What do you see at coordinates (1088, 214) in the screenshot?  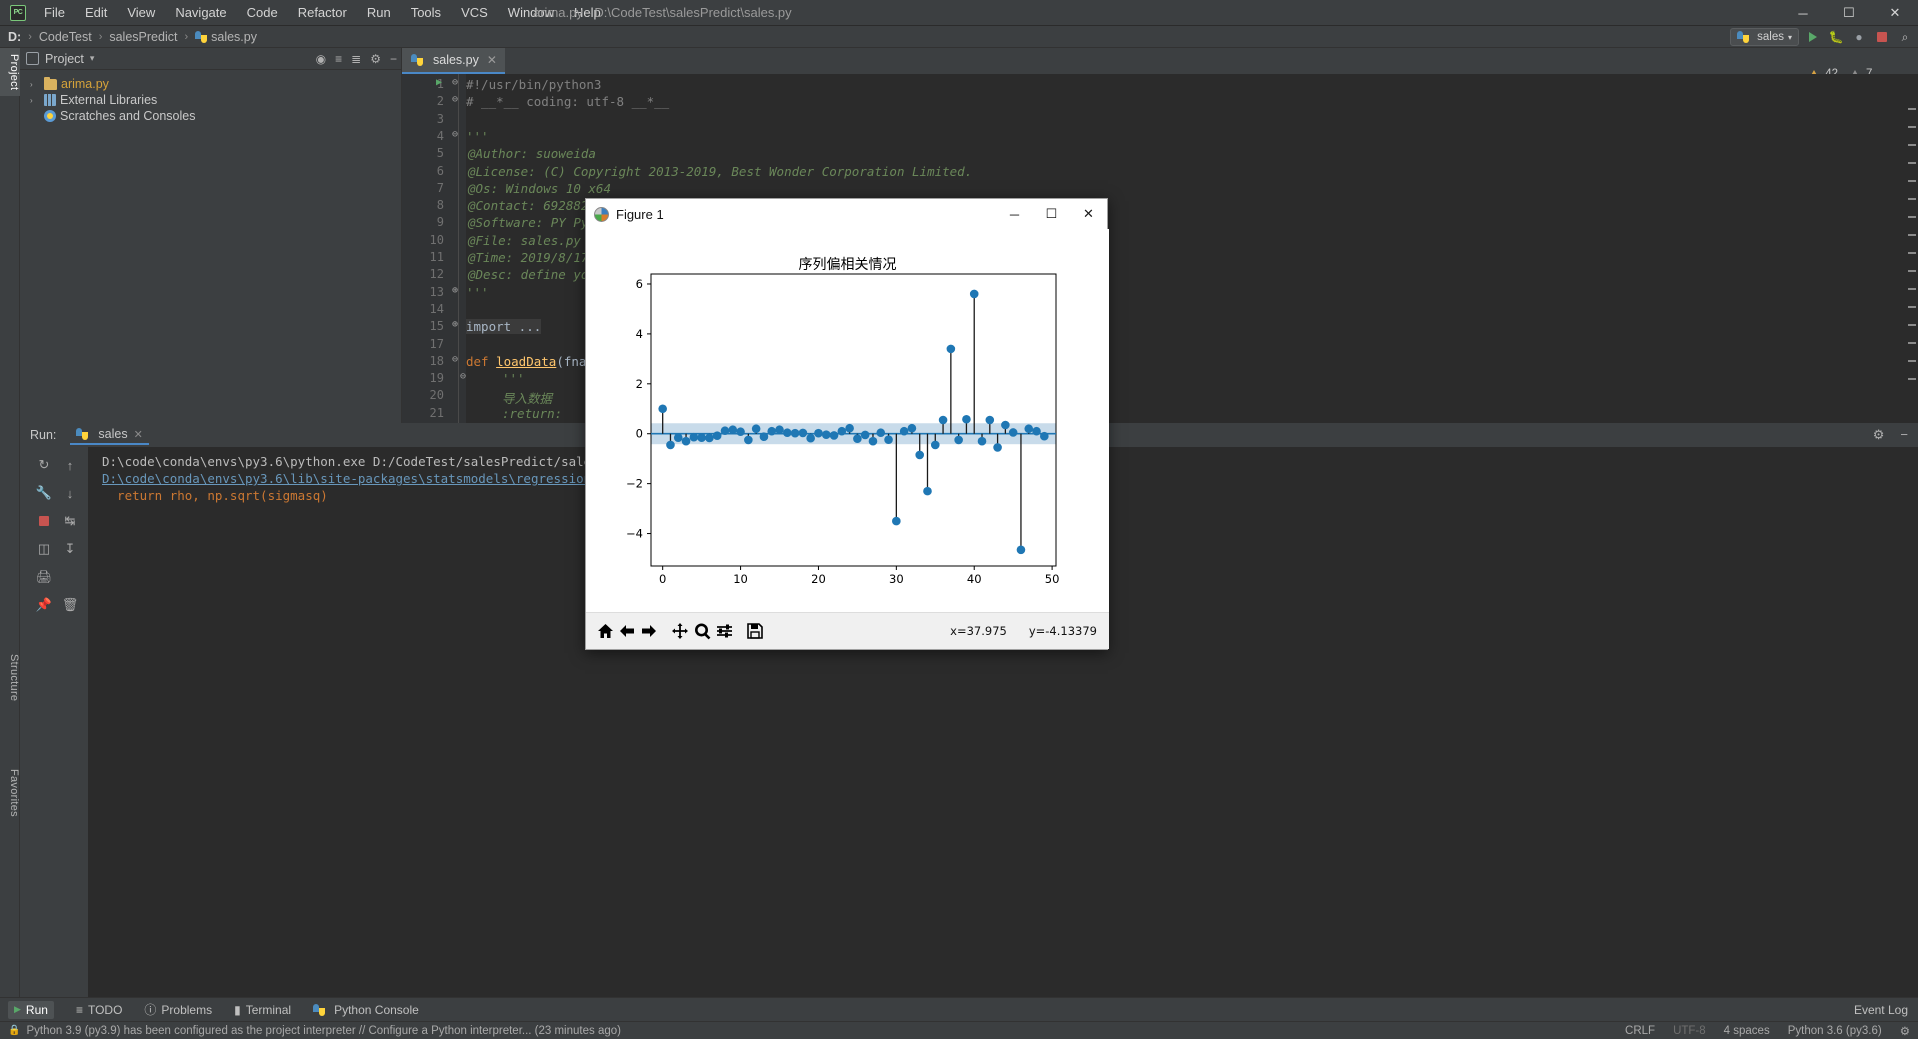 I see `figure-close-button: ✕` at bounding box center [1088, 214].